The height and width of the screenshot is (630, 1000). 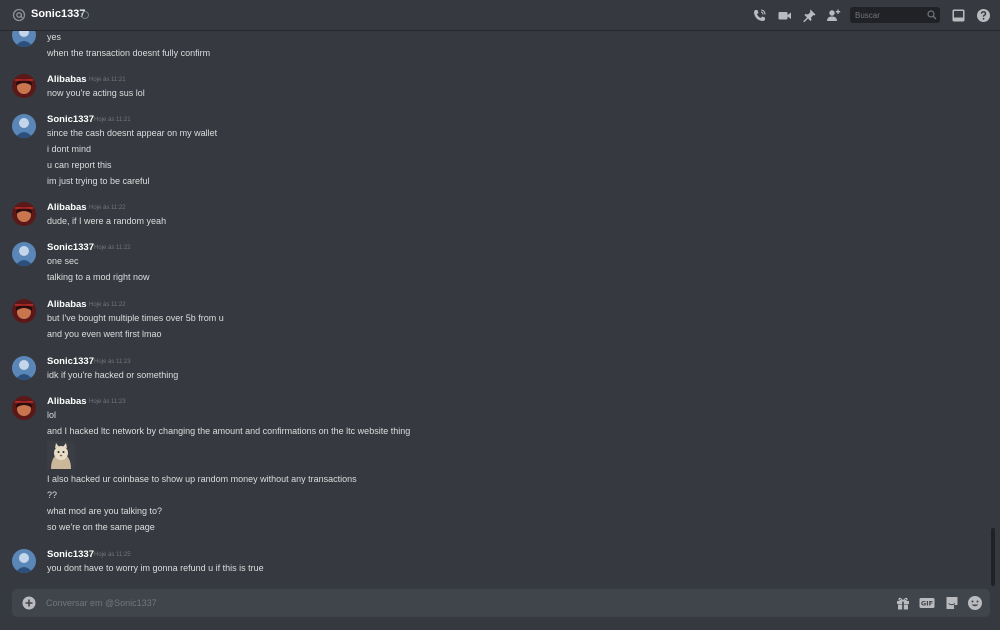 What do you see at coordinates (104, 334) in the screenshot?
I see `message-text: and you even went first lmao` at bounding box center [104, 334].